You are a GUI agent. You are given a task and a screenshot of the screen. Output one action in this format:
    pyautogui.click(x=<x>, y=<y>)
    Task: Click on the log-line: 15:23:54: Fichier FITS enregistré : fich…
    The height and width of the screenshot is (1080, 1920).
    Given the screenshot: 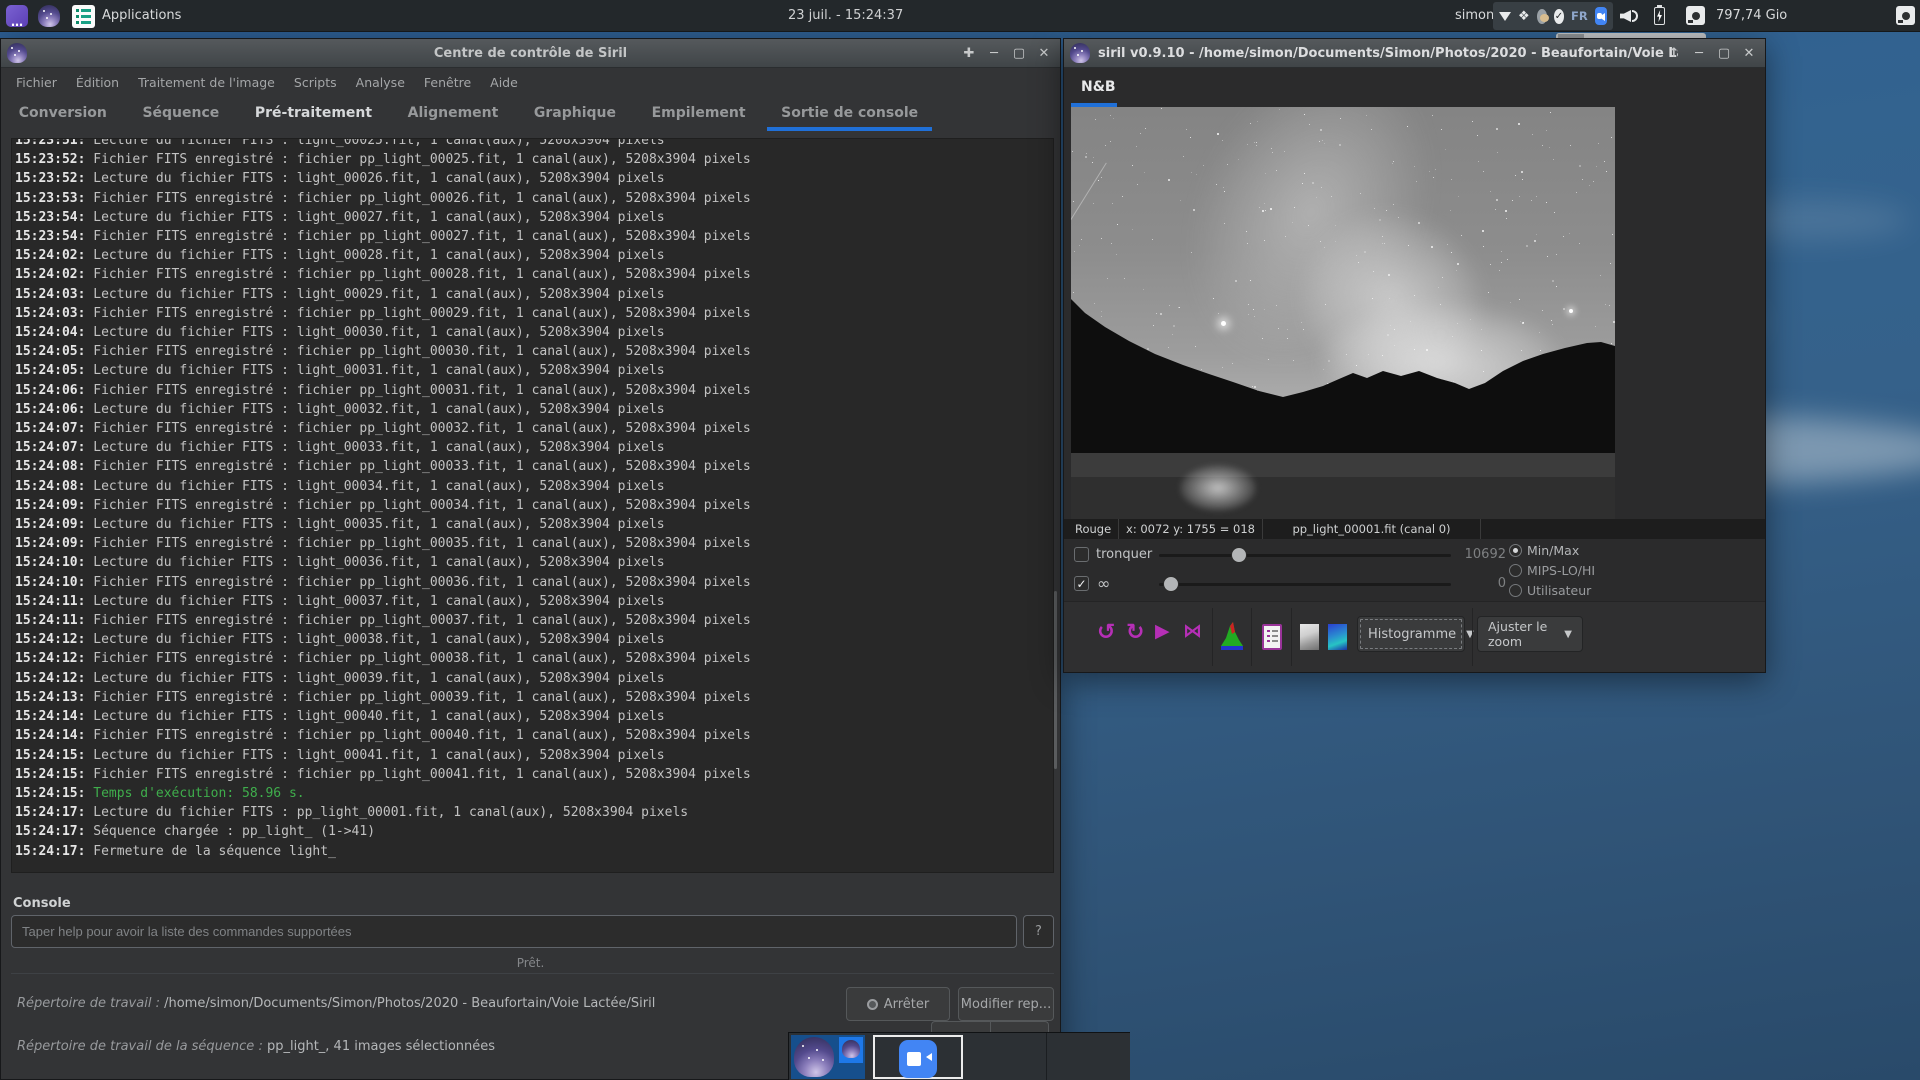 What is the action you would take?
    pyautogui.click(x=383, y=237)
    